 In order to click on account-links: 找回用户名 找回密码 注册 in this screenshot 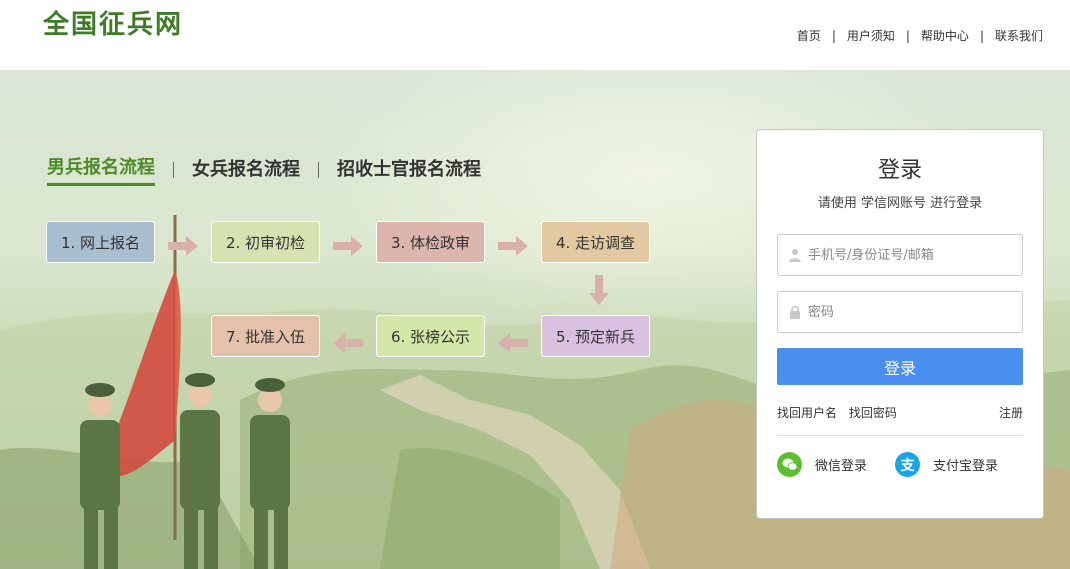, I will do `click(900, 412)`.